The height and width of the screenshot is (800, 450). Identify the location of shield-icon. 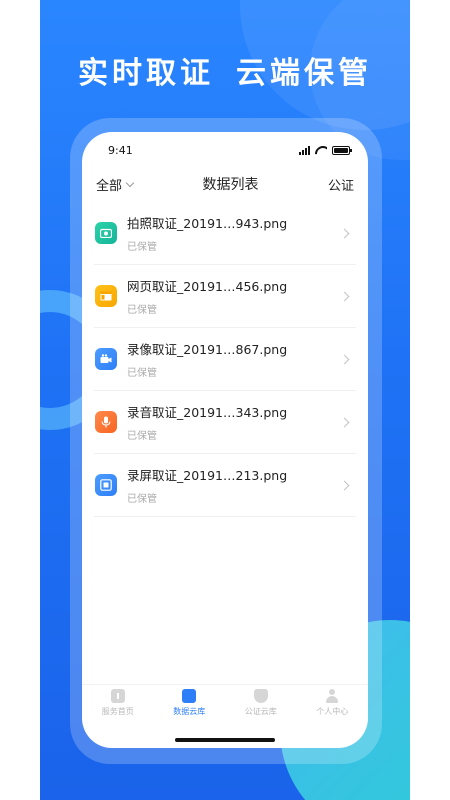
(260, 696).